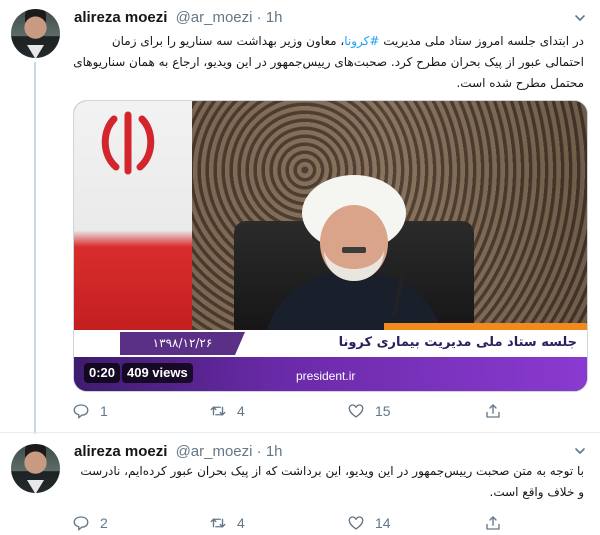 The image size is (600, 535). Describe the element at coordinates (369, 411) in the screenshot. I see `like-button: 15` at that location.